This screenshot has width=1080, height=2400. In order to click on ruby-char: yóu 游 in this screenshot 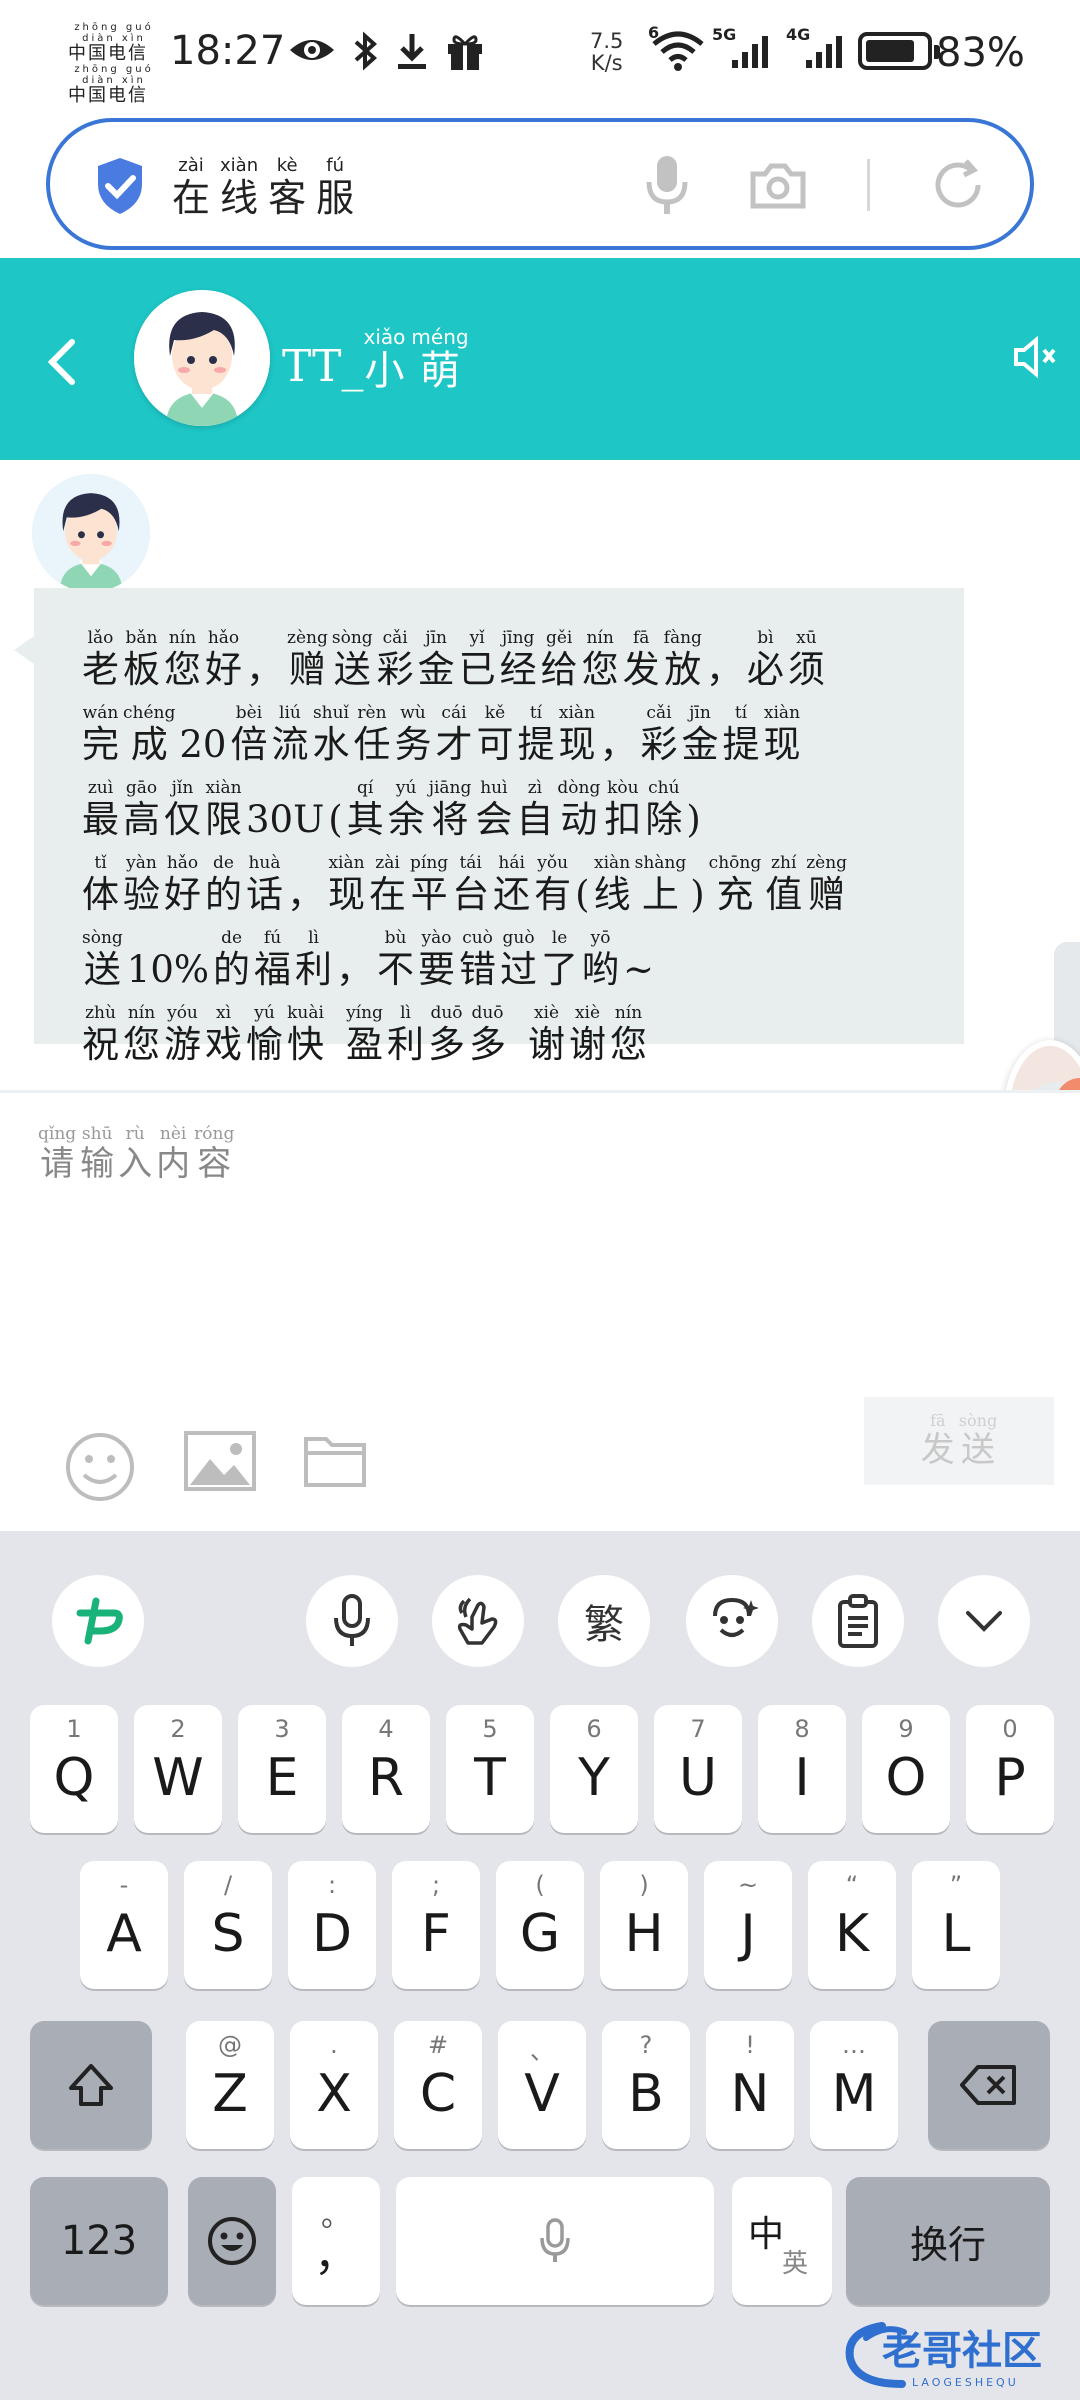, I will do `click(182, 1035)`.